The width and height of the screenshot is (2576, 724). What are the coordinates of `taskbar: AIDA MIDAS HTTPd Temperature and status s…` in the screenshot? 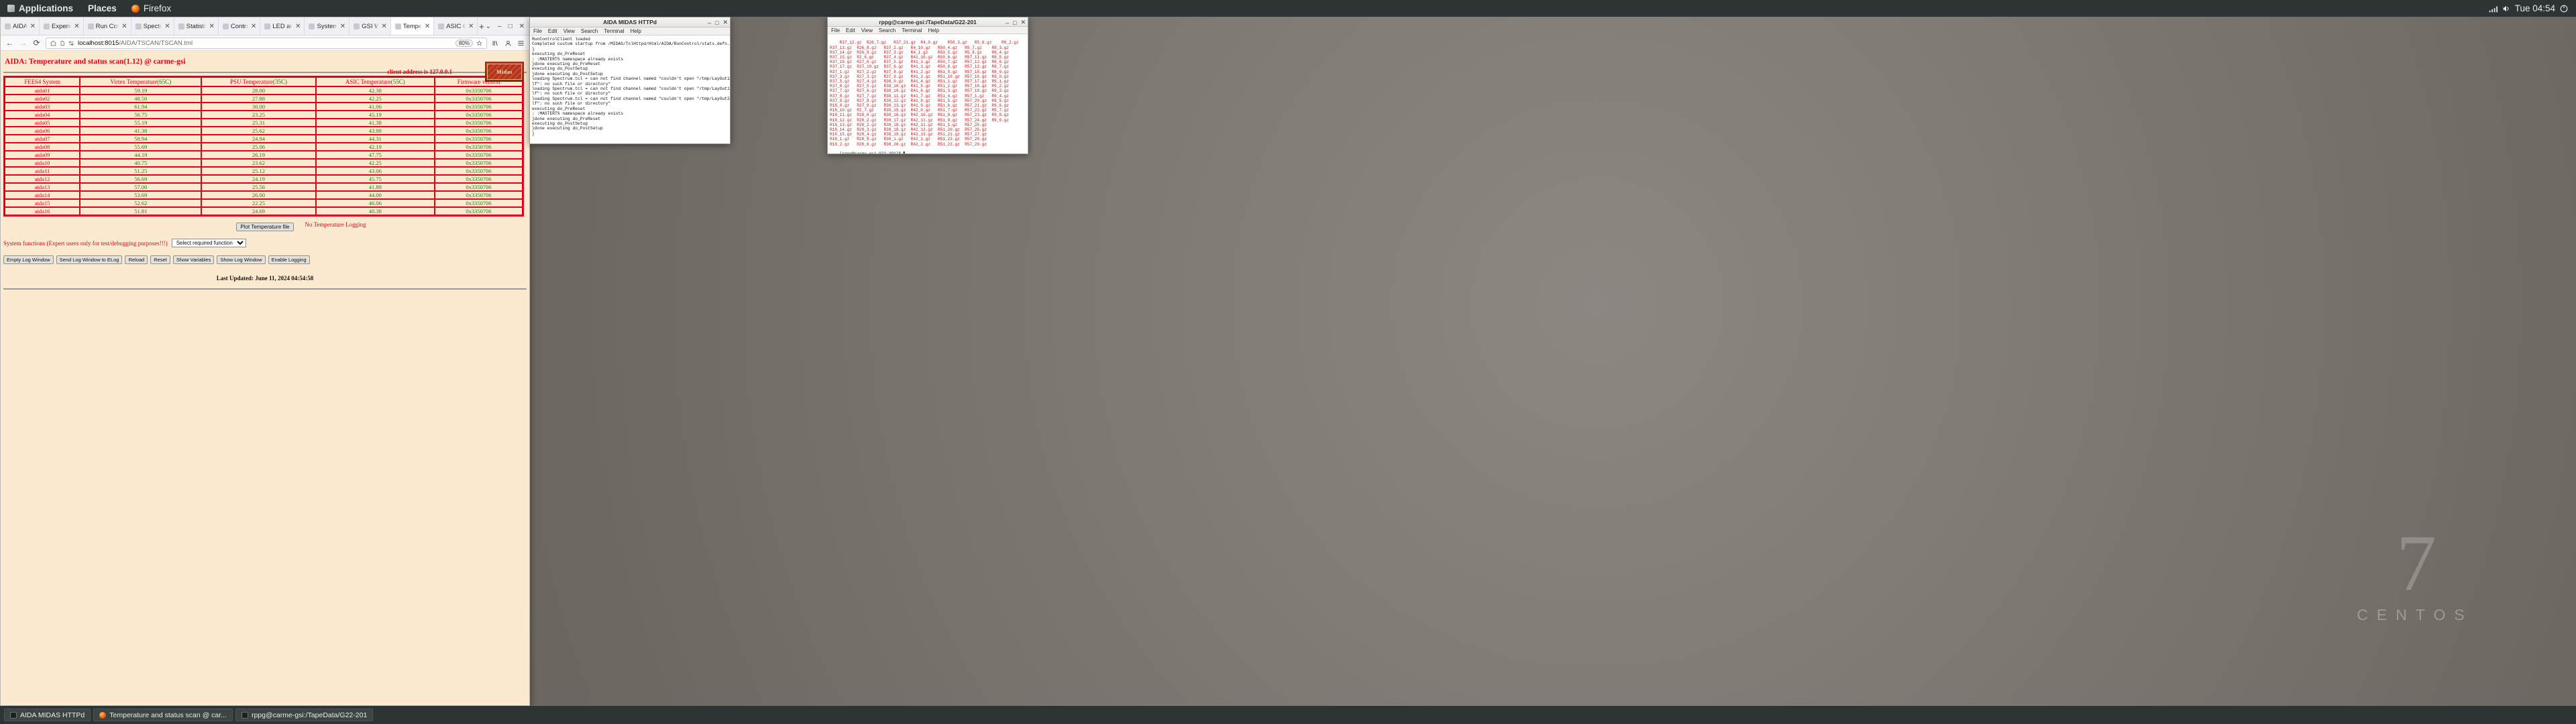 It's located at (1288, 715).